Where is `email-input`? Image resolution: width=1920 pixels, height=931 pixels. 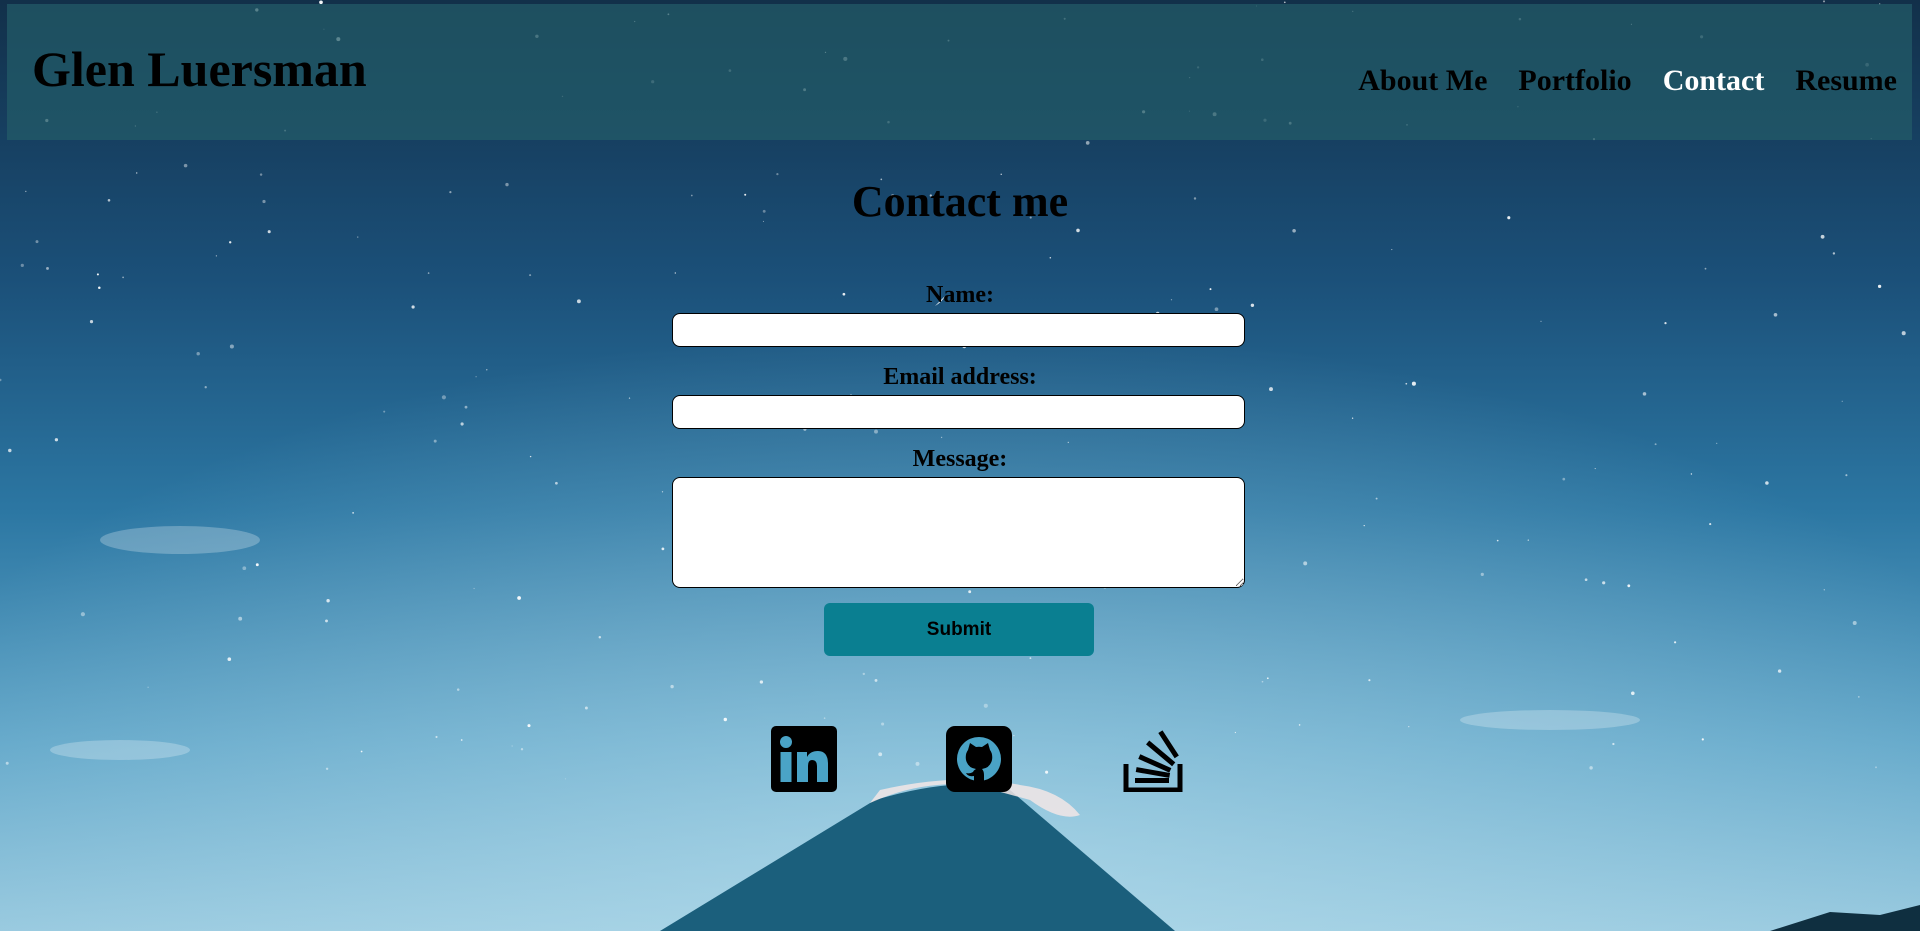 email-input is located at coordinates (958, 412).